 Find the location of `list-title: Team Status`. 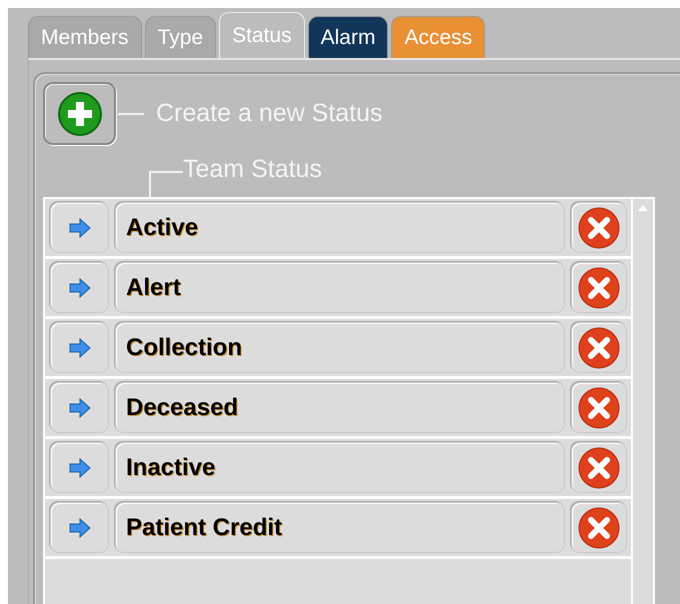

list-title: Team Status is located at coordinates (252, 170).